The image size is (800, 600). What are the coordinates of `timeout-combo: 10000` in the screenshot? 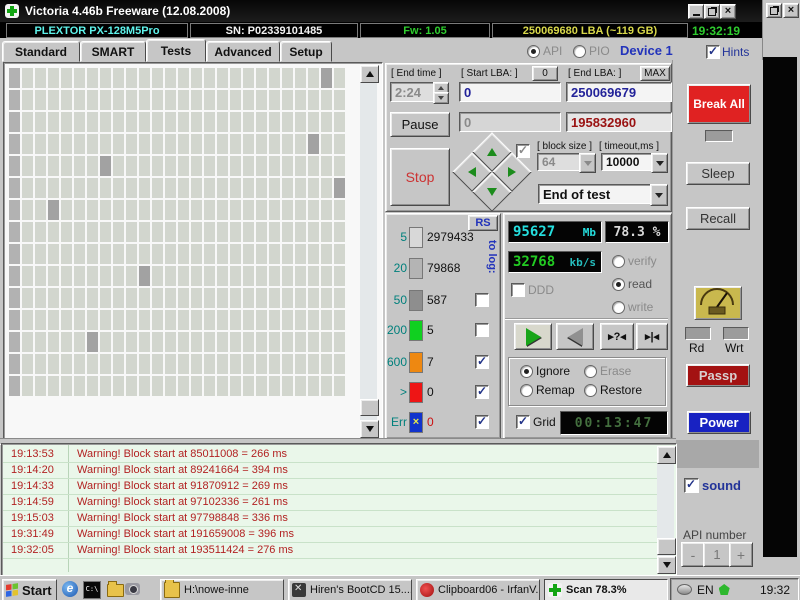 It's located at (629, 162).